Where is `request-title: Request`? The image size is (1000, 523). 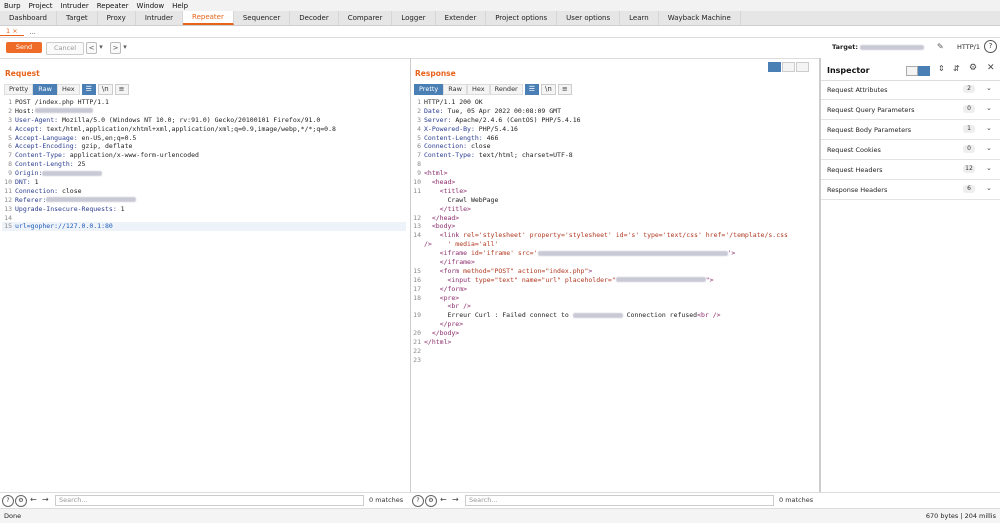
request-title: Request is located at coordinates (22, 73).